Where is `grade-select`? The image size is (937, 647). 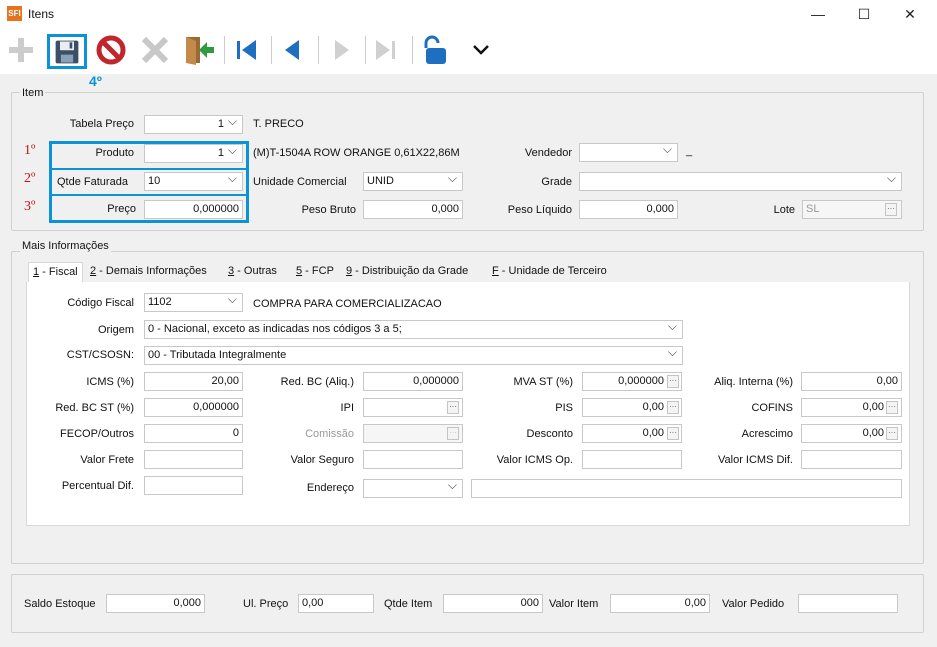
grade-select is located at coordinates (740, 181).